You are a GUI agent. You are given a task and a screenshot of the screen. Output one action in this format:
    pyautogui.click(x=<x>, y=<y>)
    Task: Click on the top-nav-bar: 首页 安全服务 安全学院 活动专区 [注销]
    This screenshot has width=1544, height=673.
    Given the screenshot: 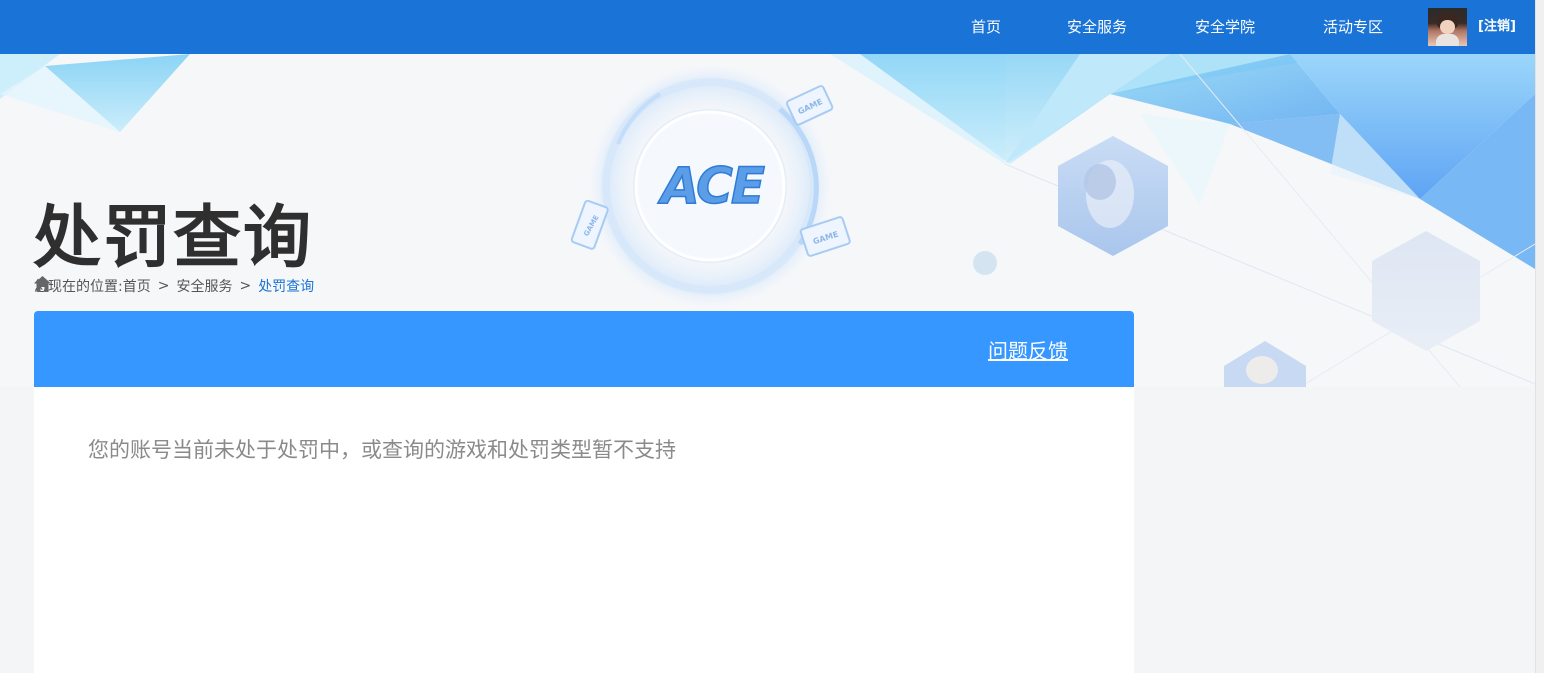 What is the action you would take?
    pyautogui.click(x=767, y=27)
    